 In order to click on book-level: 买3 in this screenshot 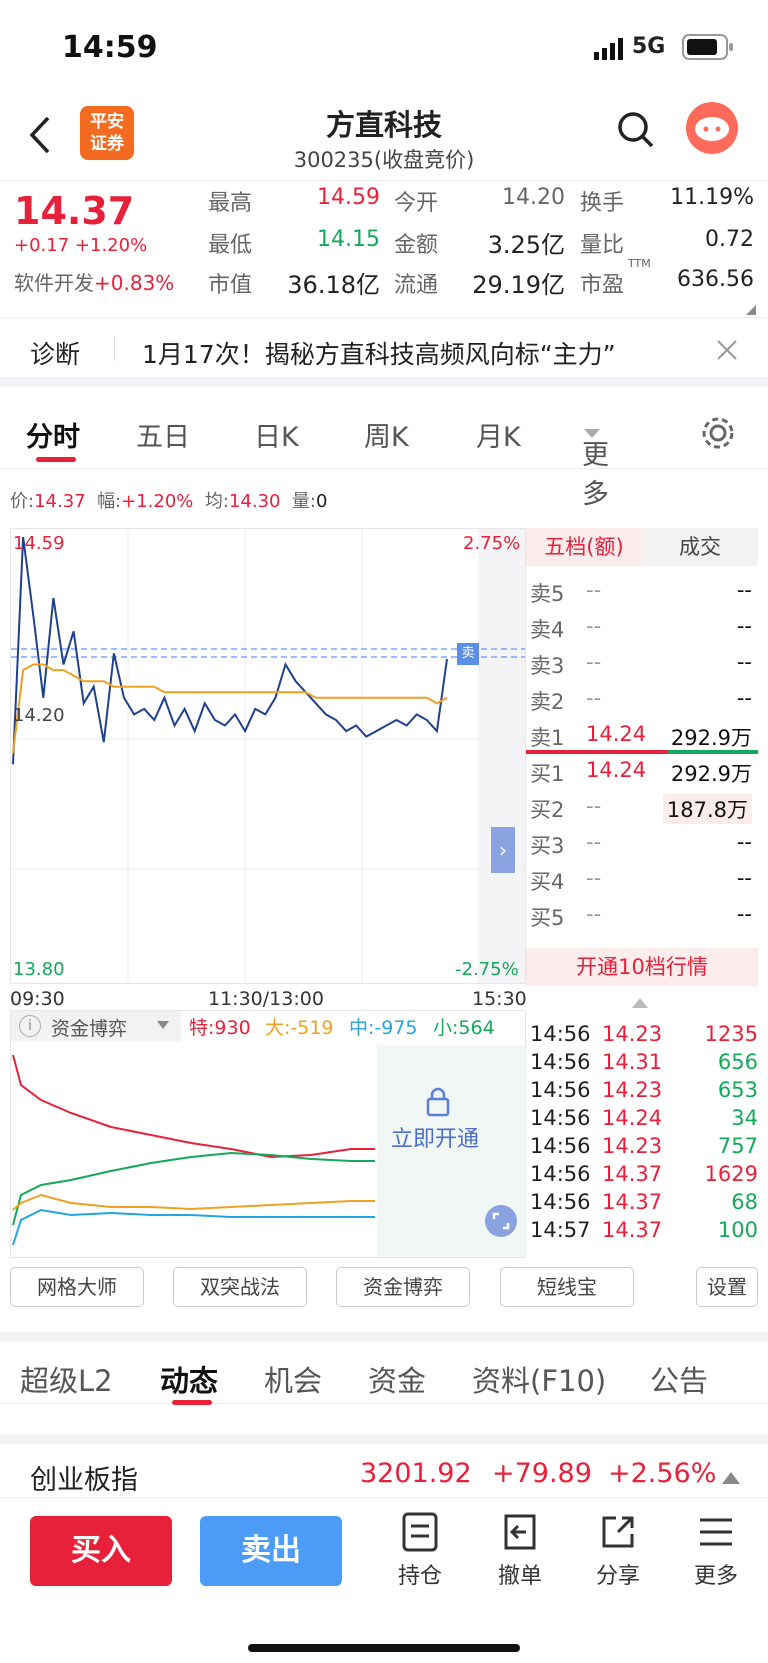, I will do `click(547, 846)`.